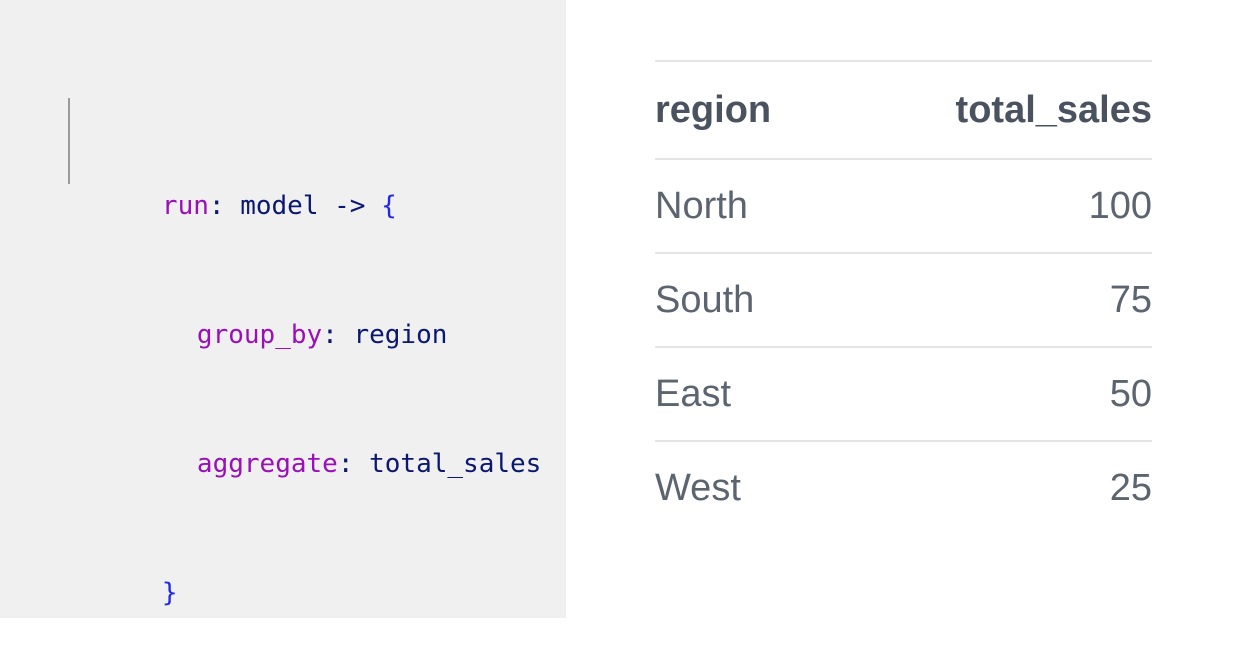 This screenshot has width=1234, height=658. What do you see at coordinates (747, 205) in the screenshot?
I see `region-cell: North` at bounding box center [747, 205].